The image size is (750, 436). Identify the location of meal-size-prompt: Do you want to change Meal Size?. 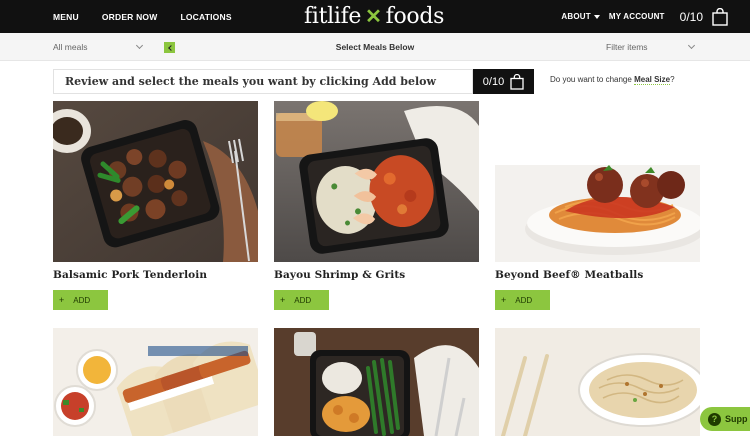
(612, 80).